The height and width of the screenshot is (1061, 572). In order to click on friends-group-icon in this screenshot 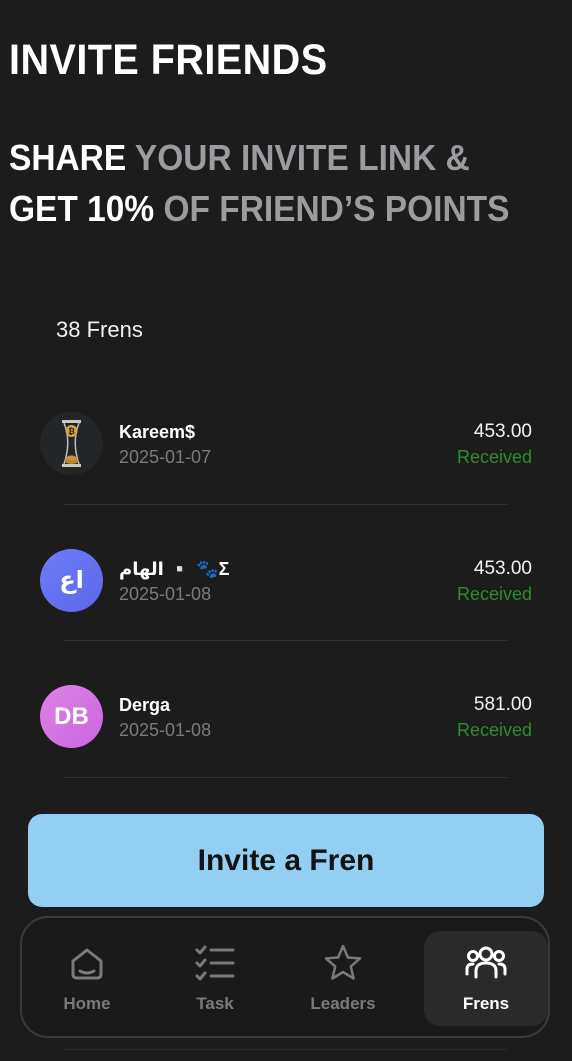, I will do `click(486, 962)`.